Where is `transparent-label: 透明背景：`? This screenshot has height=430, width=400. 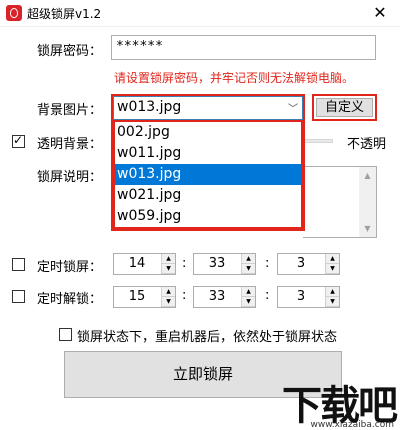 transparent-label: 透明背景： is located at coordinates (70, 144).